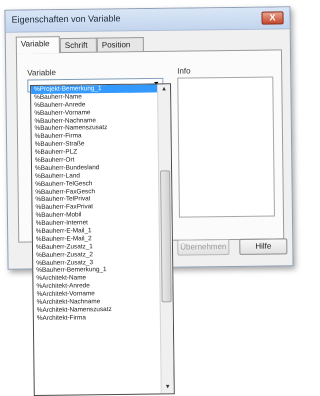 The height and width of the screenshot is (396, 320). I want to click on scroll-thumb, so click(166, 236).